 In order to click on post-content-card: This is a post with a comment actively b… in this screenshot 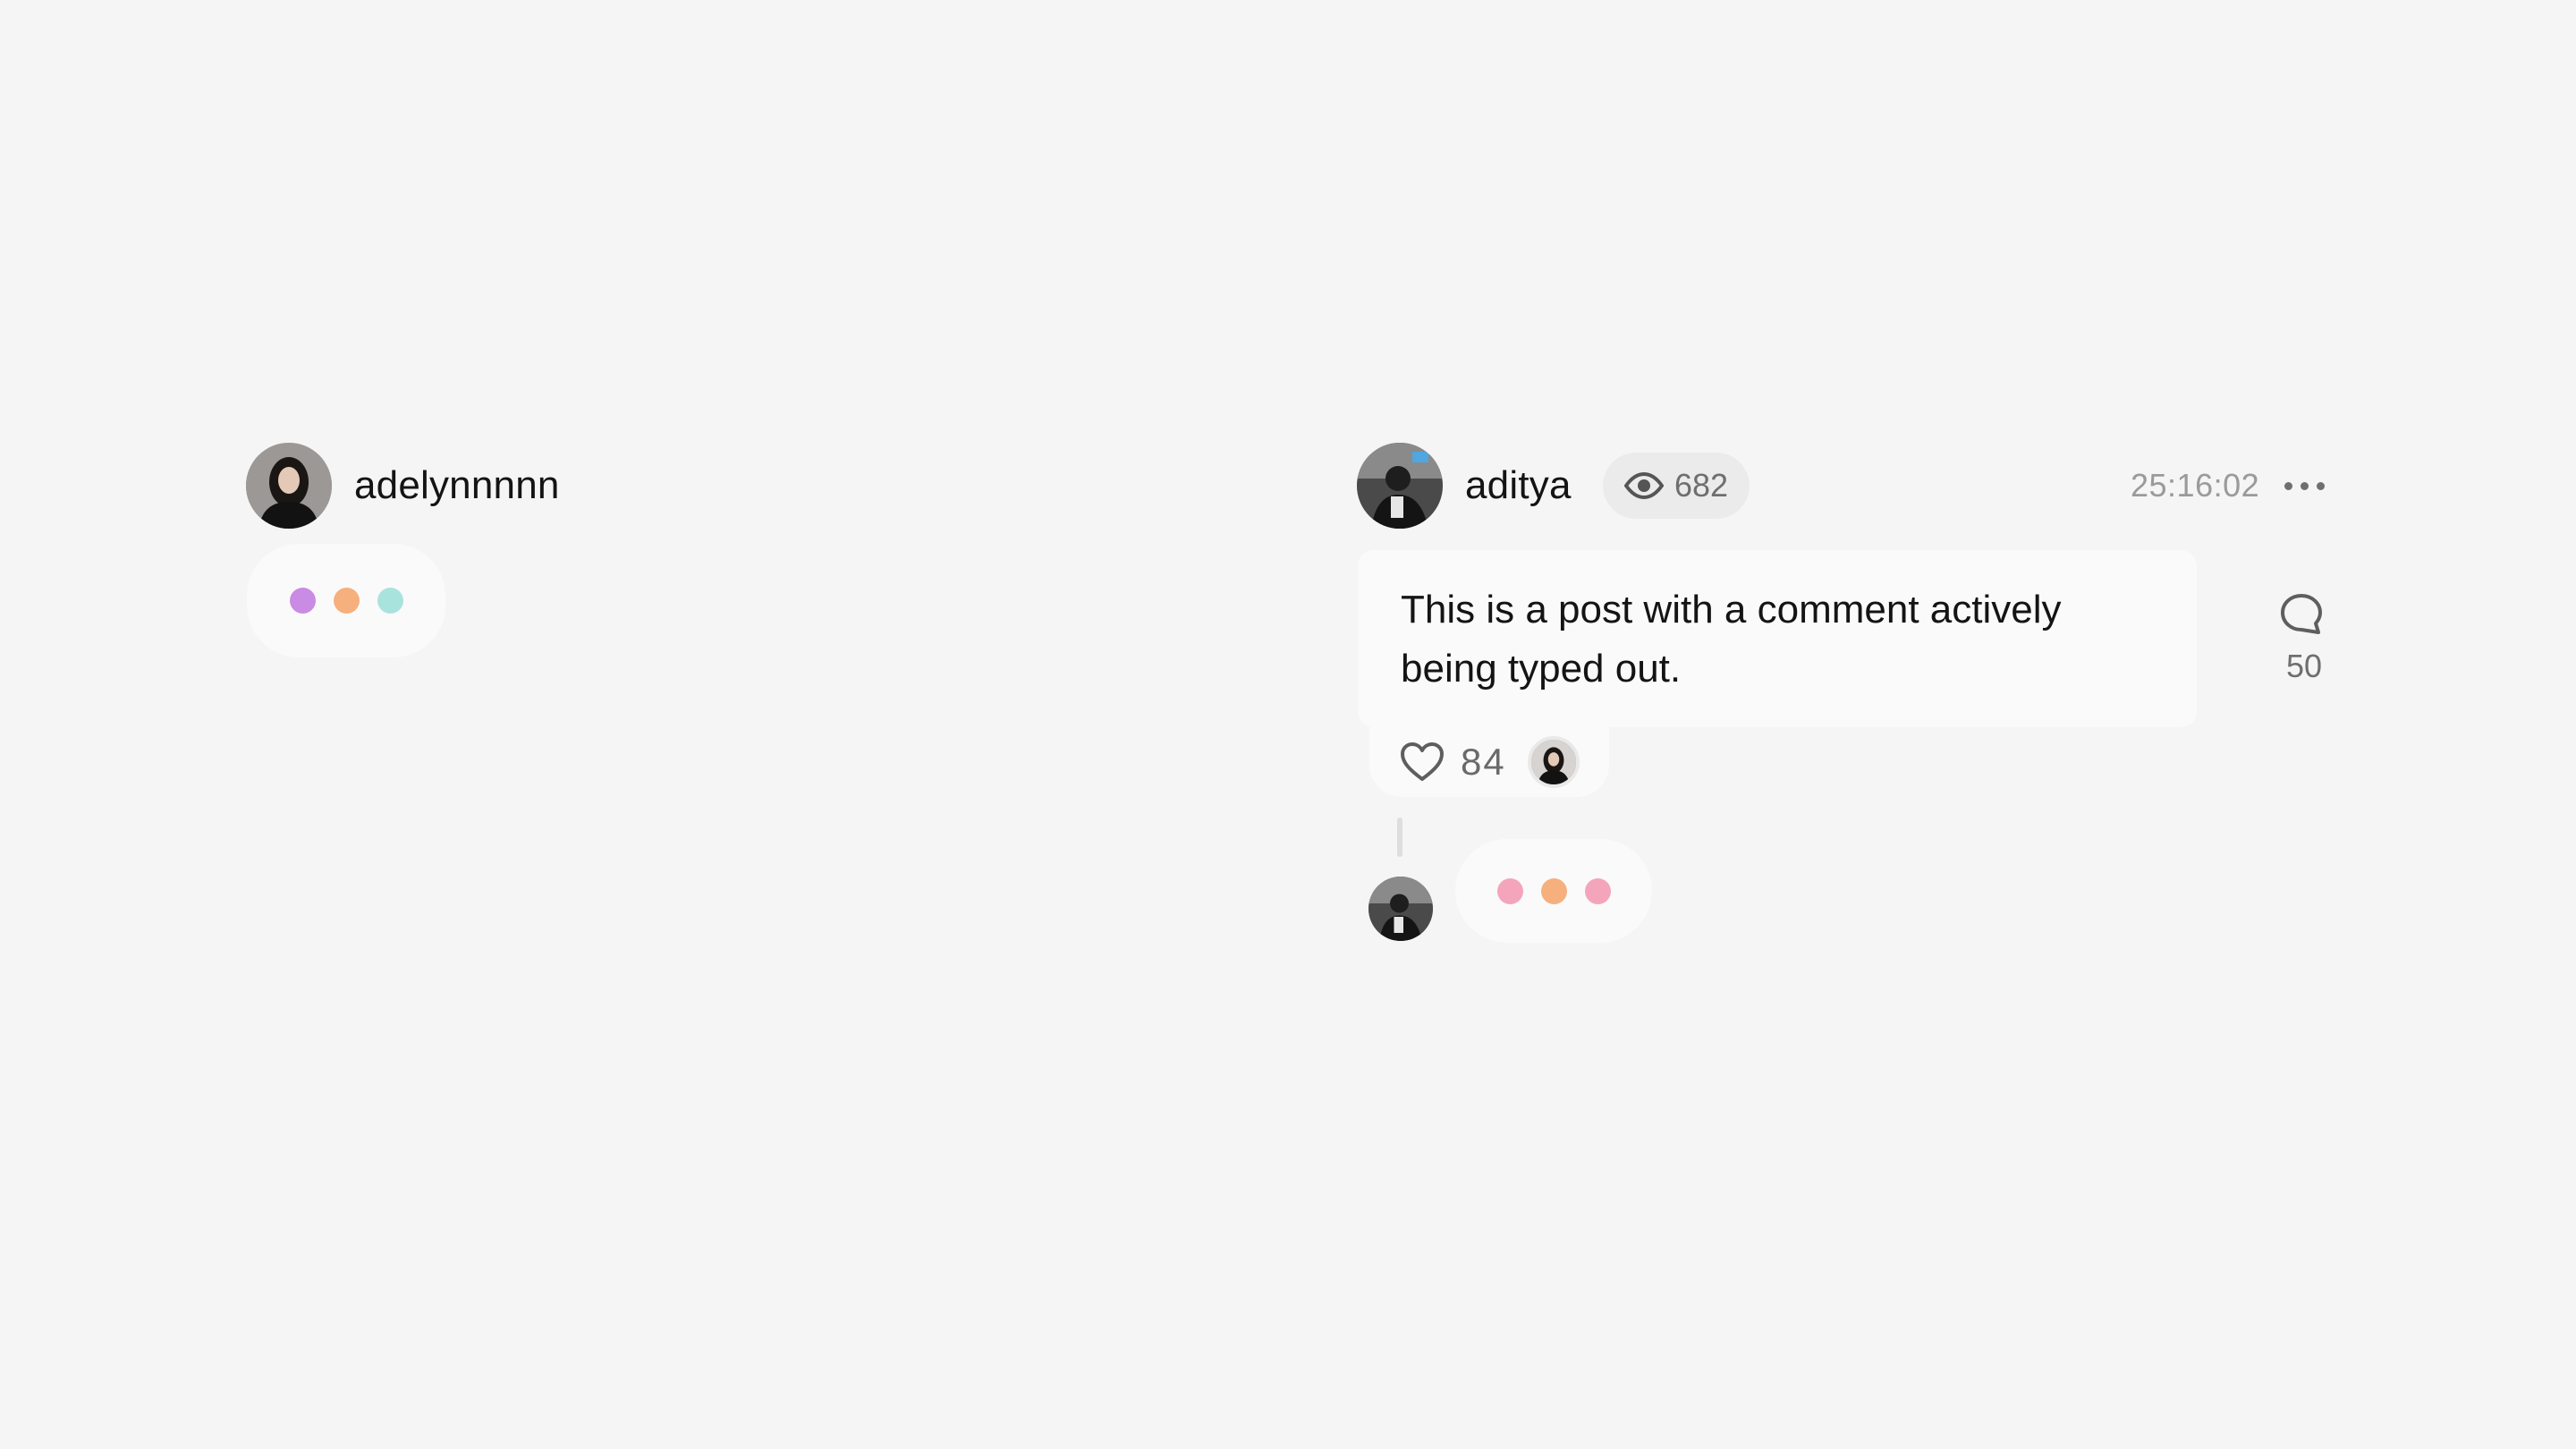, I will do `click(1777, 638)`.